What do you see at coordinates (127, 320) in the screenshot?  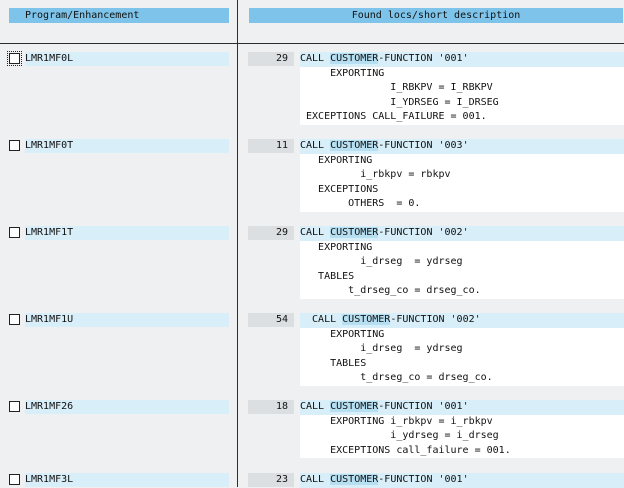 I see `program-name: LMR1MF1U` at bounding box center [127, 320].